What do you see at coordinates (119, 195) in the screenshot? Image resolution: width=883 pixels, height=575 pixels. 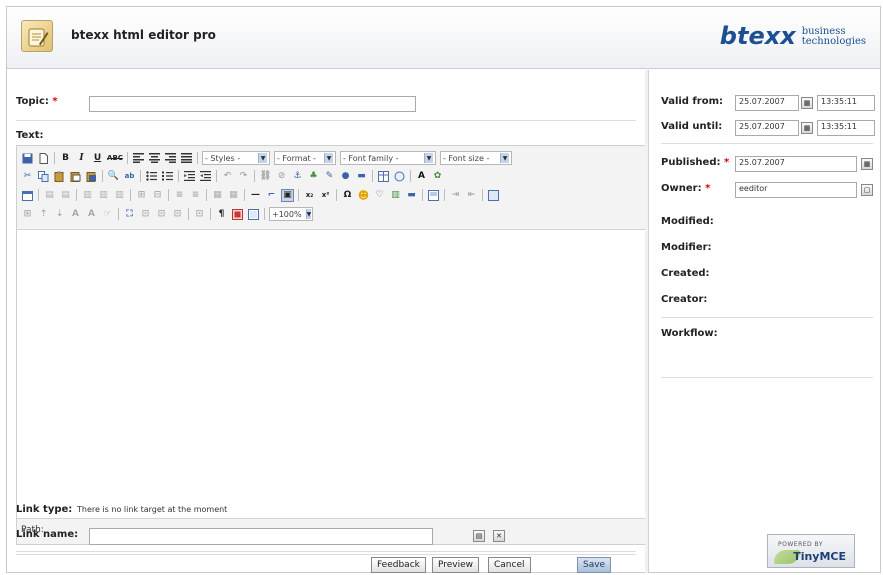 I see `table-delete-col-icon: ▥` at bounding box center [119, 195].